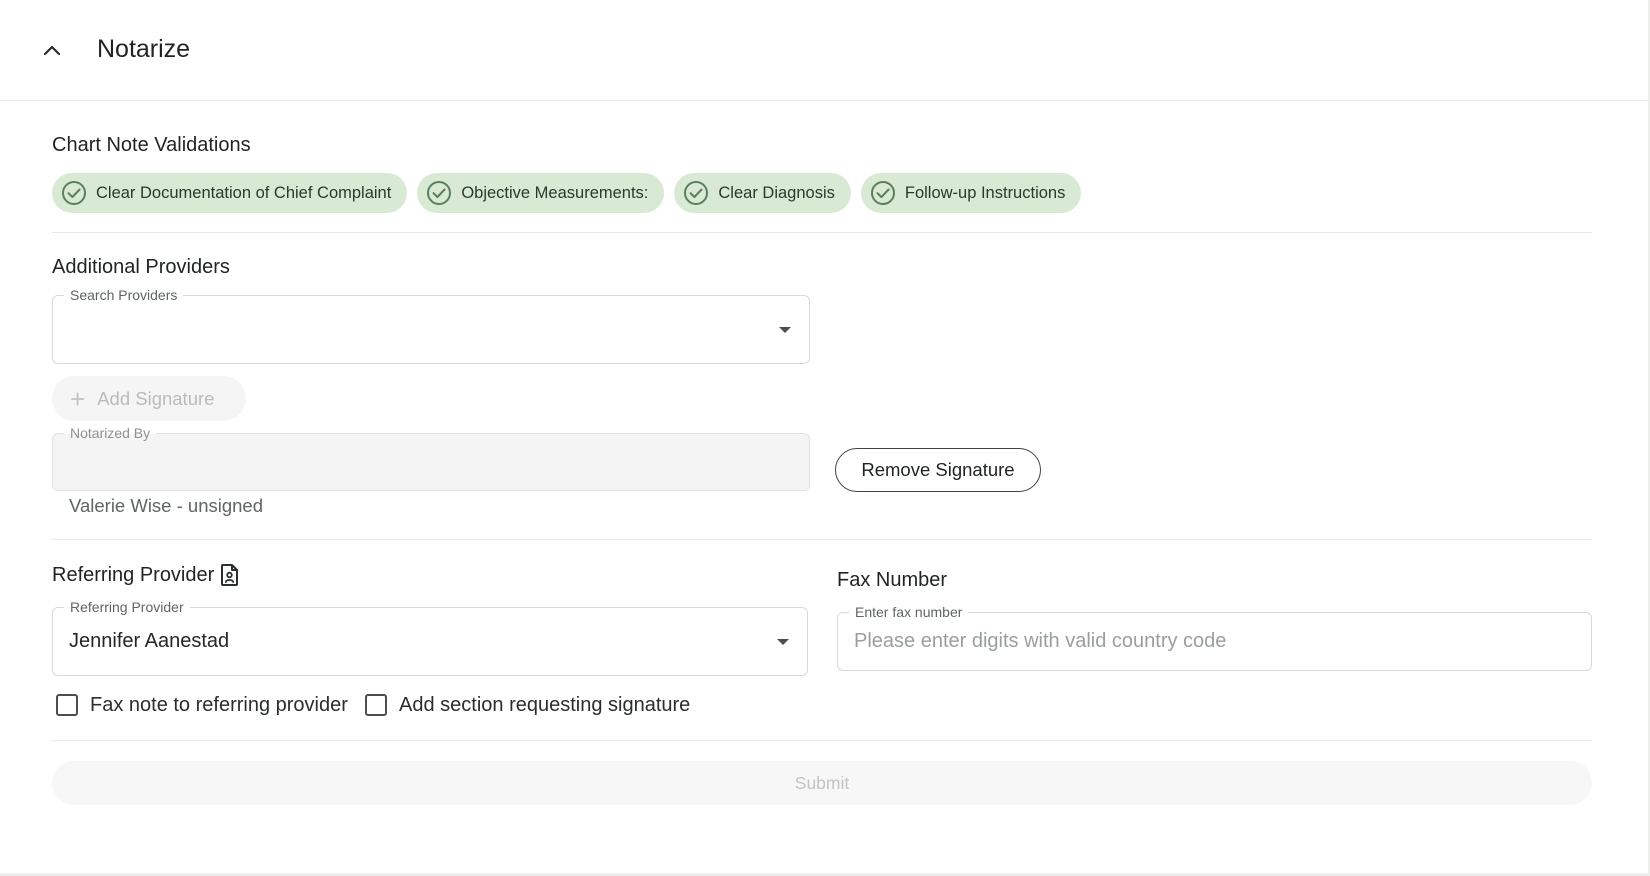 The height and width of the screenshot is (876, 1650). Describe the element at coordinates (133, 575) in the screenshot. I see `referring-provider-title: Referring Provider` at that location.